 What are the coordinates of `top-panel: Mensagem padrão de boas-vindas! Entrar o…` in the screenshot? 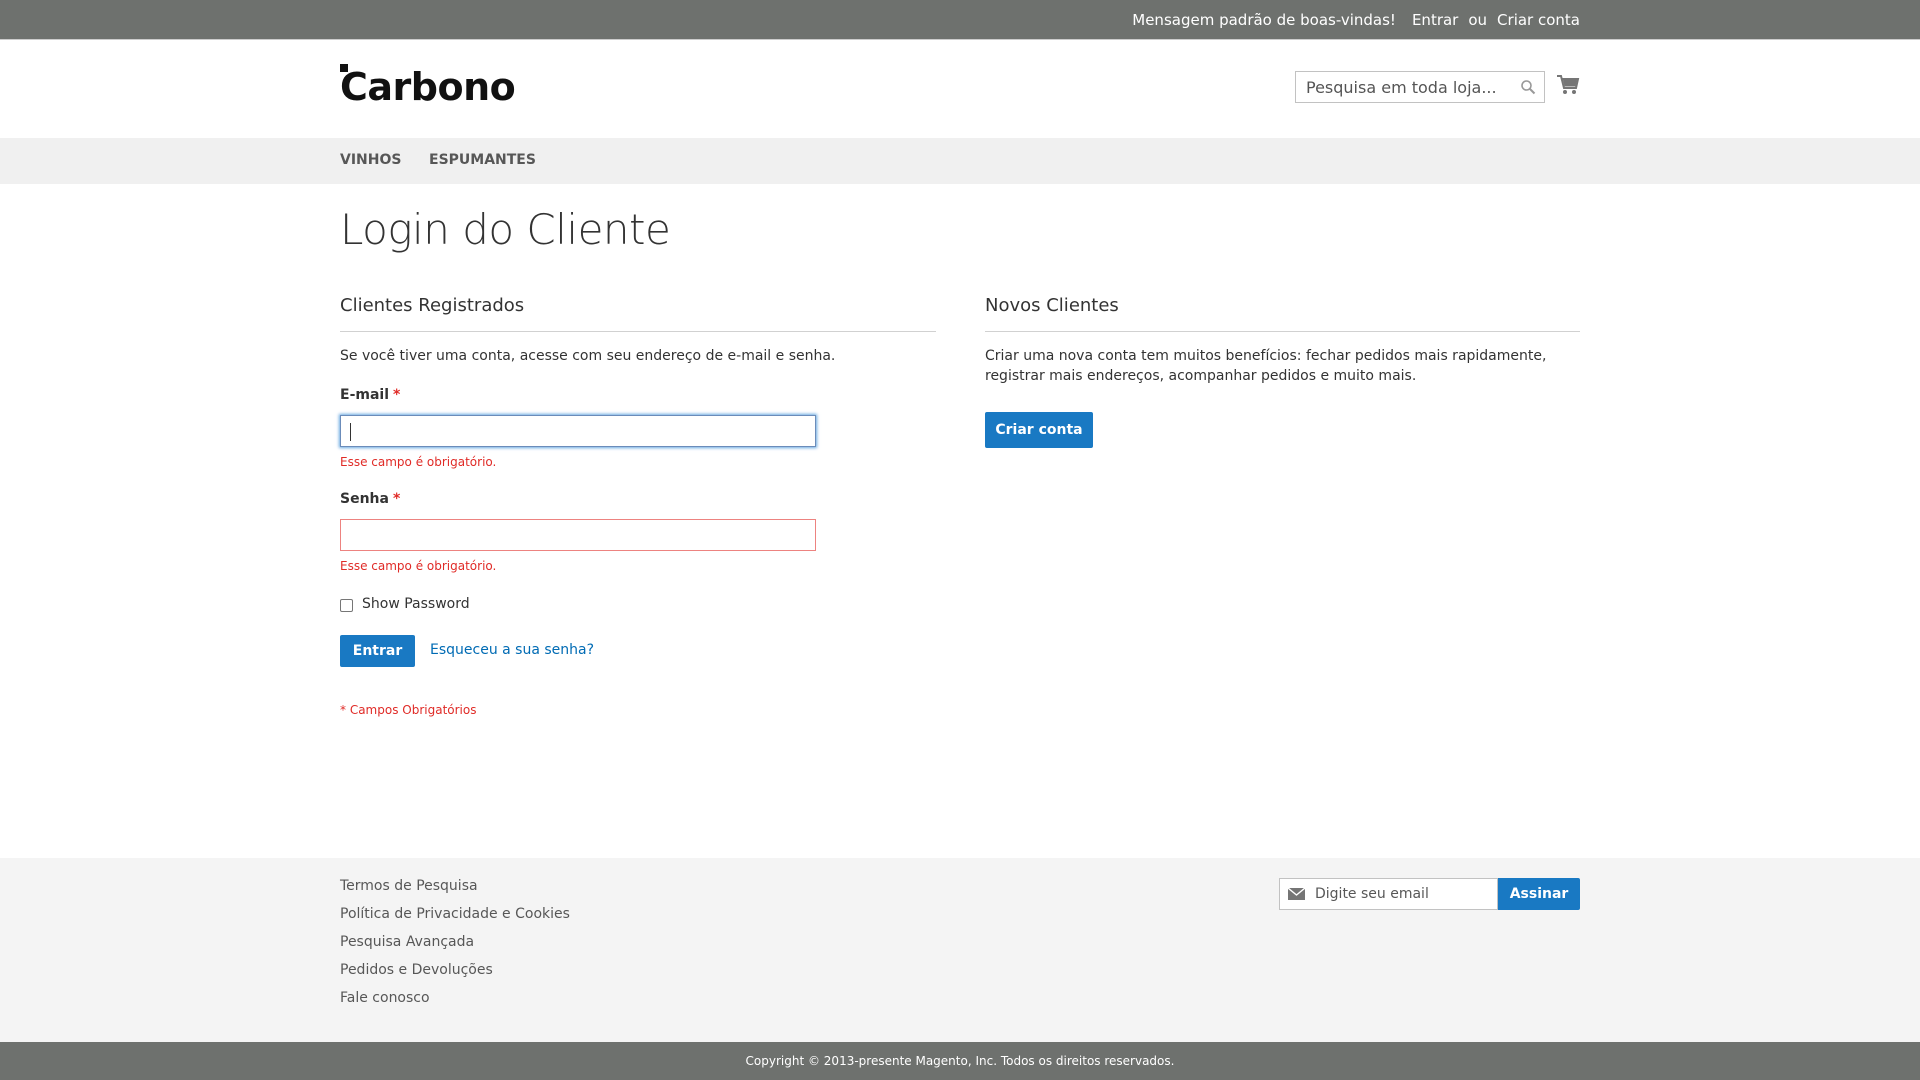 It's located at (960, 20).